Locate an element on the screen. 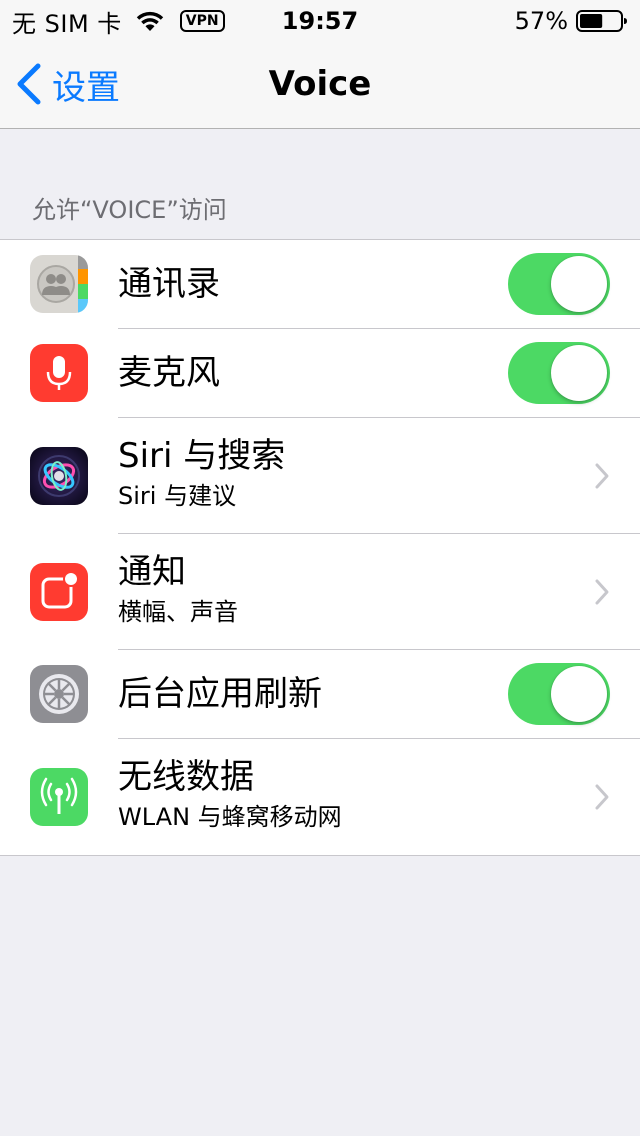  back-button: 设置 is located at coordinates (67, 84).